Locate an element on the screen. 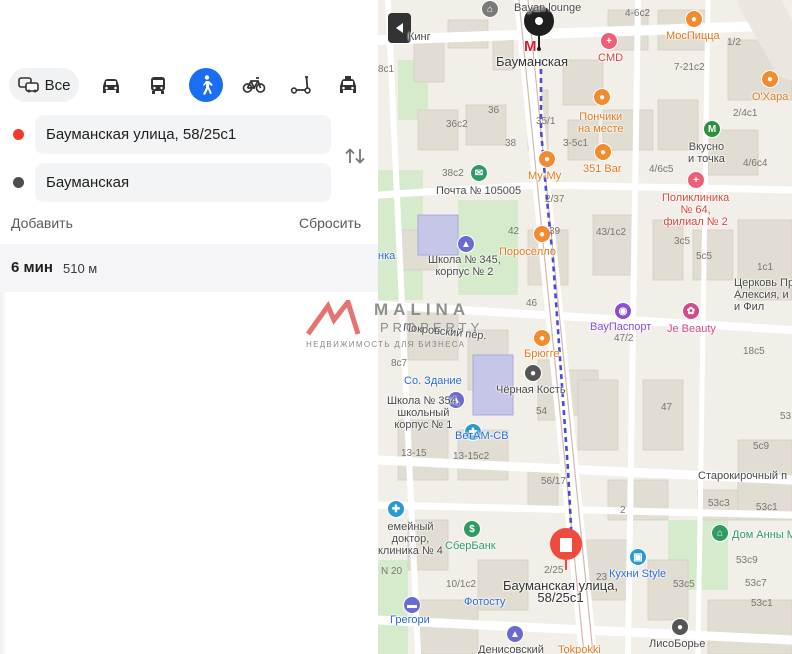 Image resolution: width=792 pixels, height=654 pixels. mode-all-label: Все is located at coordinates (57, 85).